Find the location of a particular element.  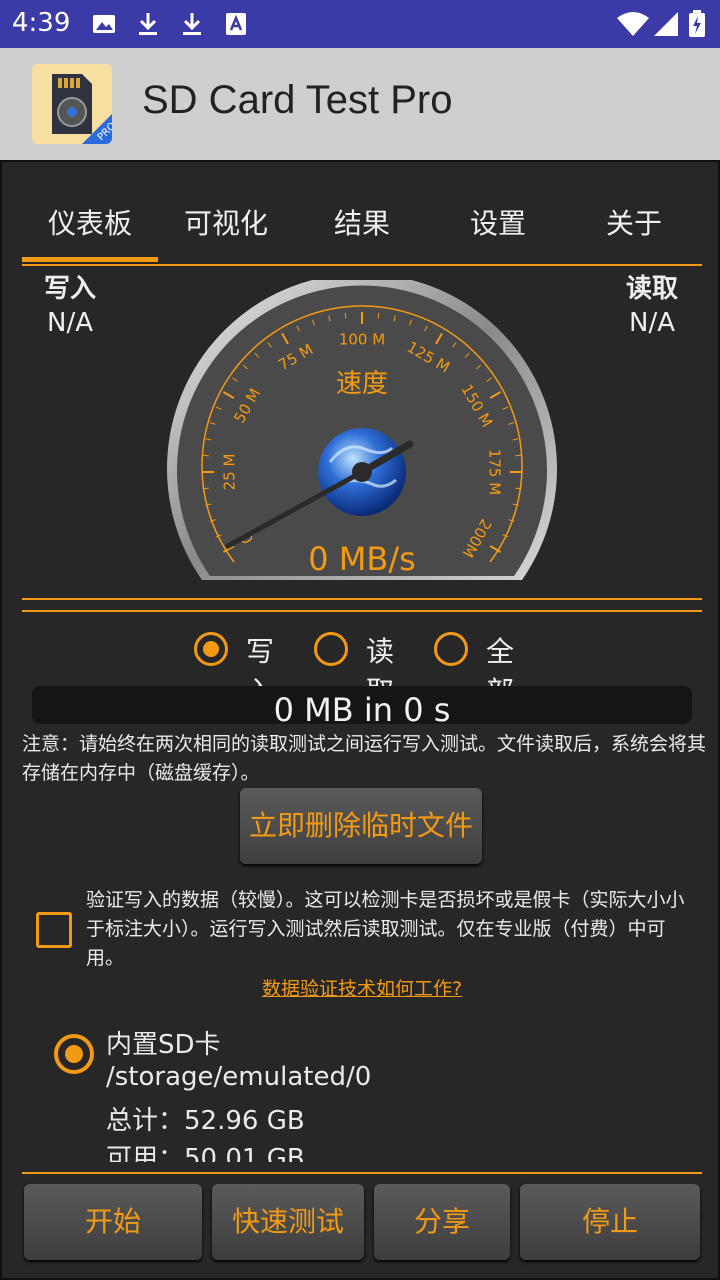

share-button: 分享 is located at coordinates (442, 1222).